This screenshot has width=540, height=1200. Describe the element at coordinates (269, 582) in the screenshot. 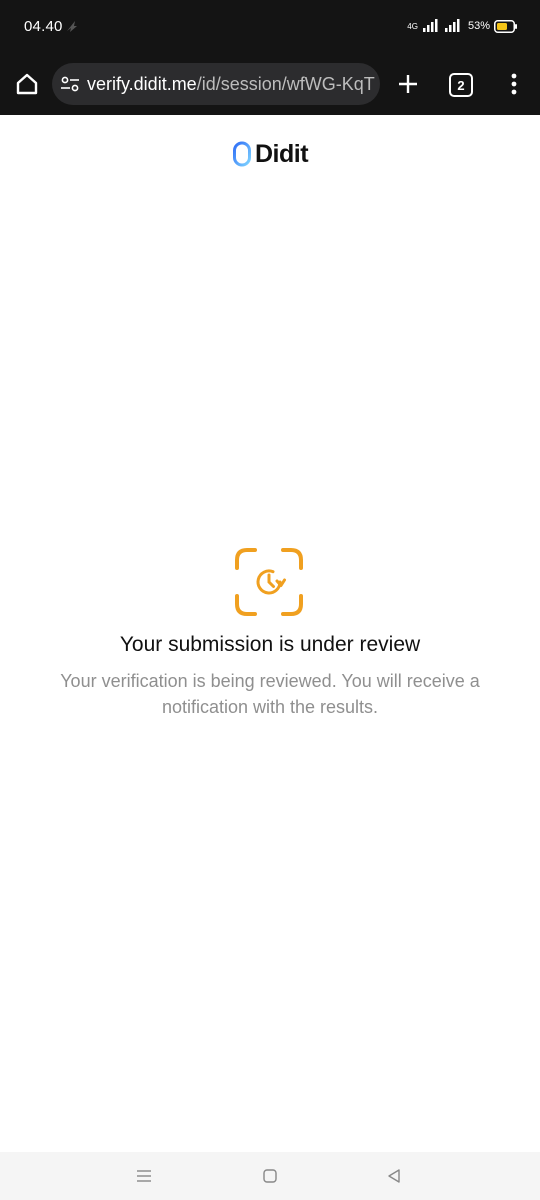

I see `review-pending-icon` at that location.